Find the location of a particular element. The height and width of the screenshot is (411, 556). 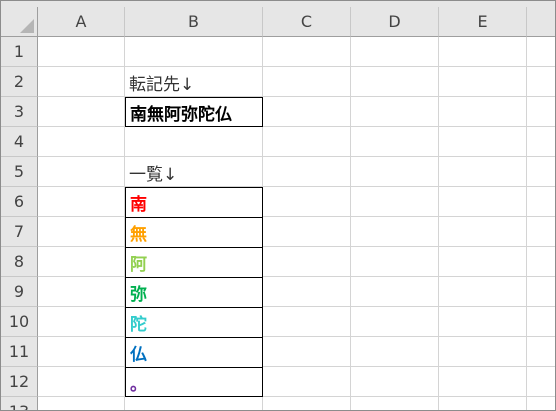

cell-b8: 阿 is located at coordinates (194, 262).